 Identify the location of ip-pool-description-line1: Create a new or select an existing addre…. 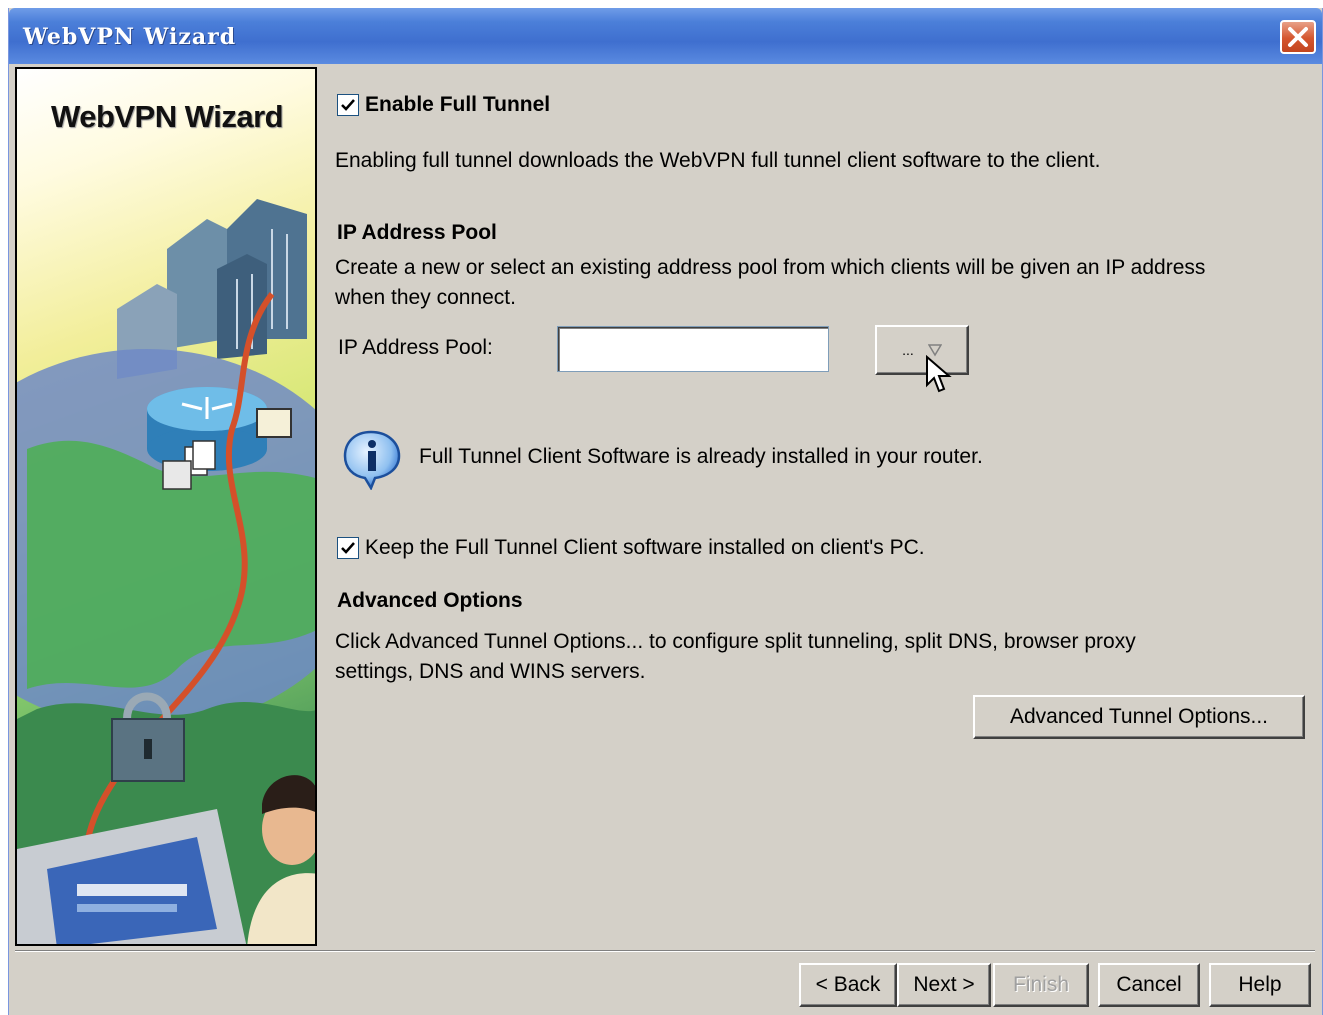
(770, 267).